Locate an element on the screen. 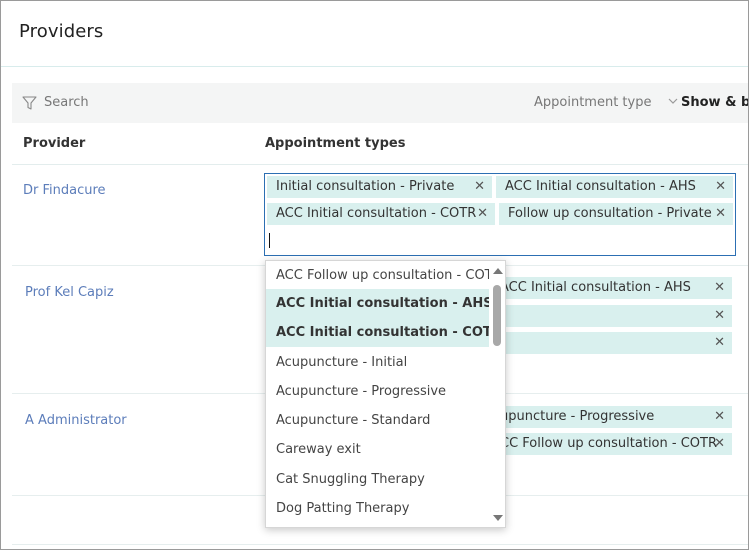  dropdown-option-selected: ACC Initial consultation - COTR is located at coordinates (378, 332).